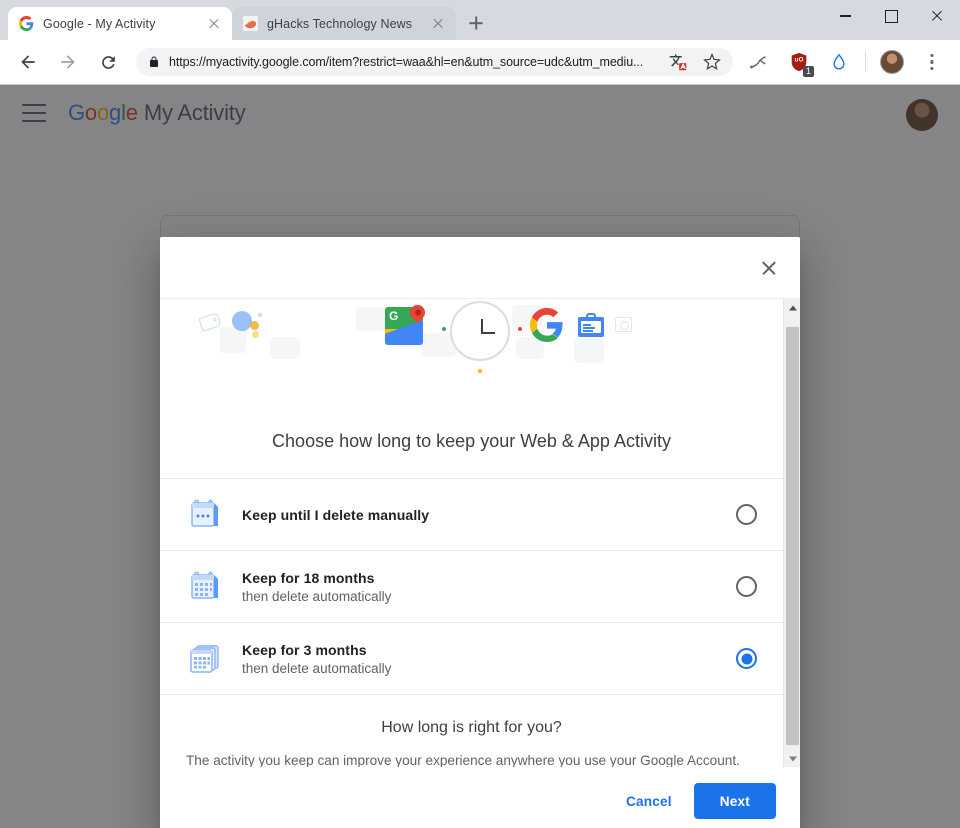 The width and height of the screenshot is (960, 828). I want to click on option-text: Keep until I delete manually, so click(482, 515).